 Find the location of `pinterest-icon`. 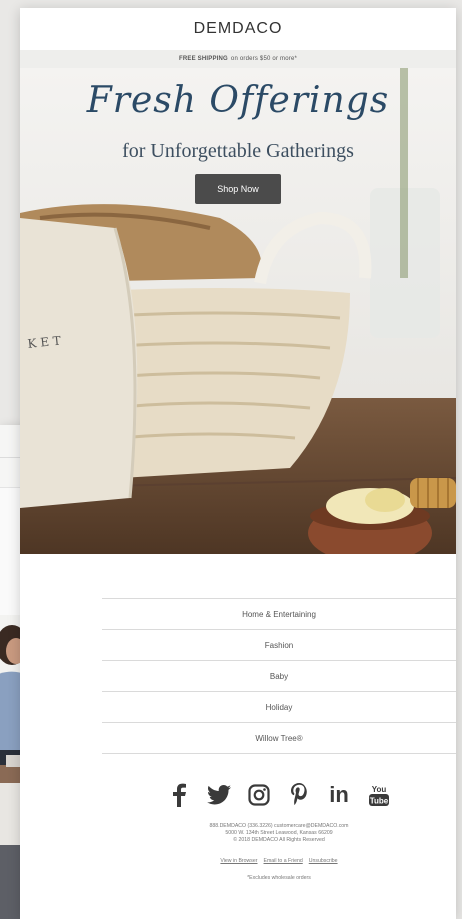

pinterest-icon is located at coordinates (299, 795).